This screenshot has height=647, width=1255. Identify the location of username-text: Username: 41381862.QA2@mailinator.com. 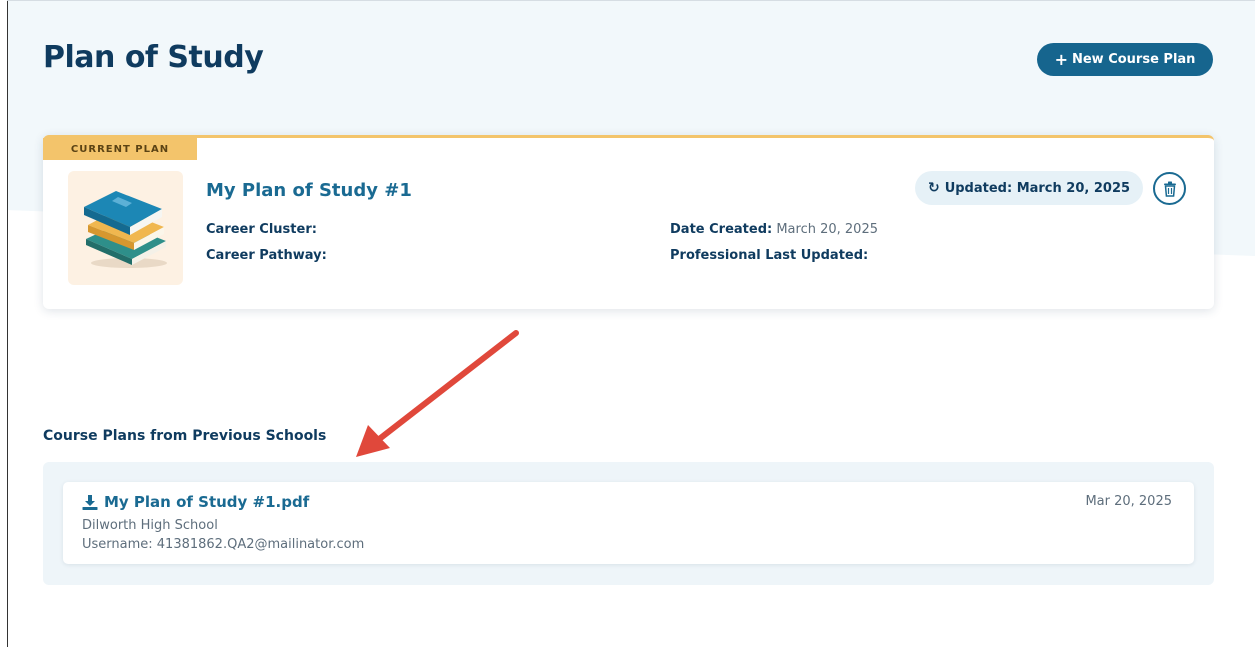
(223, 544).